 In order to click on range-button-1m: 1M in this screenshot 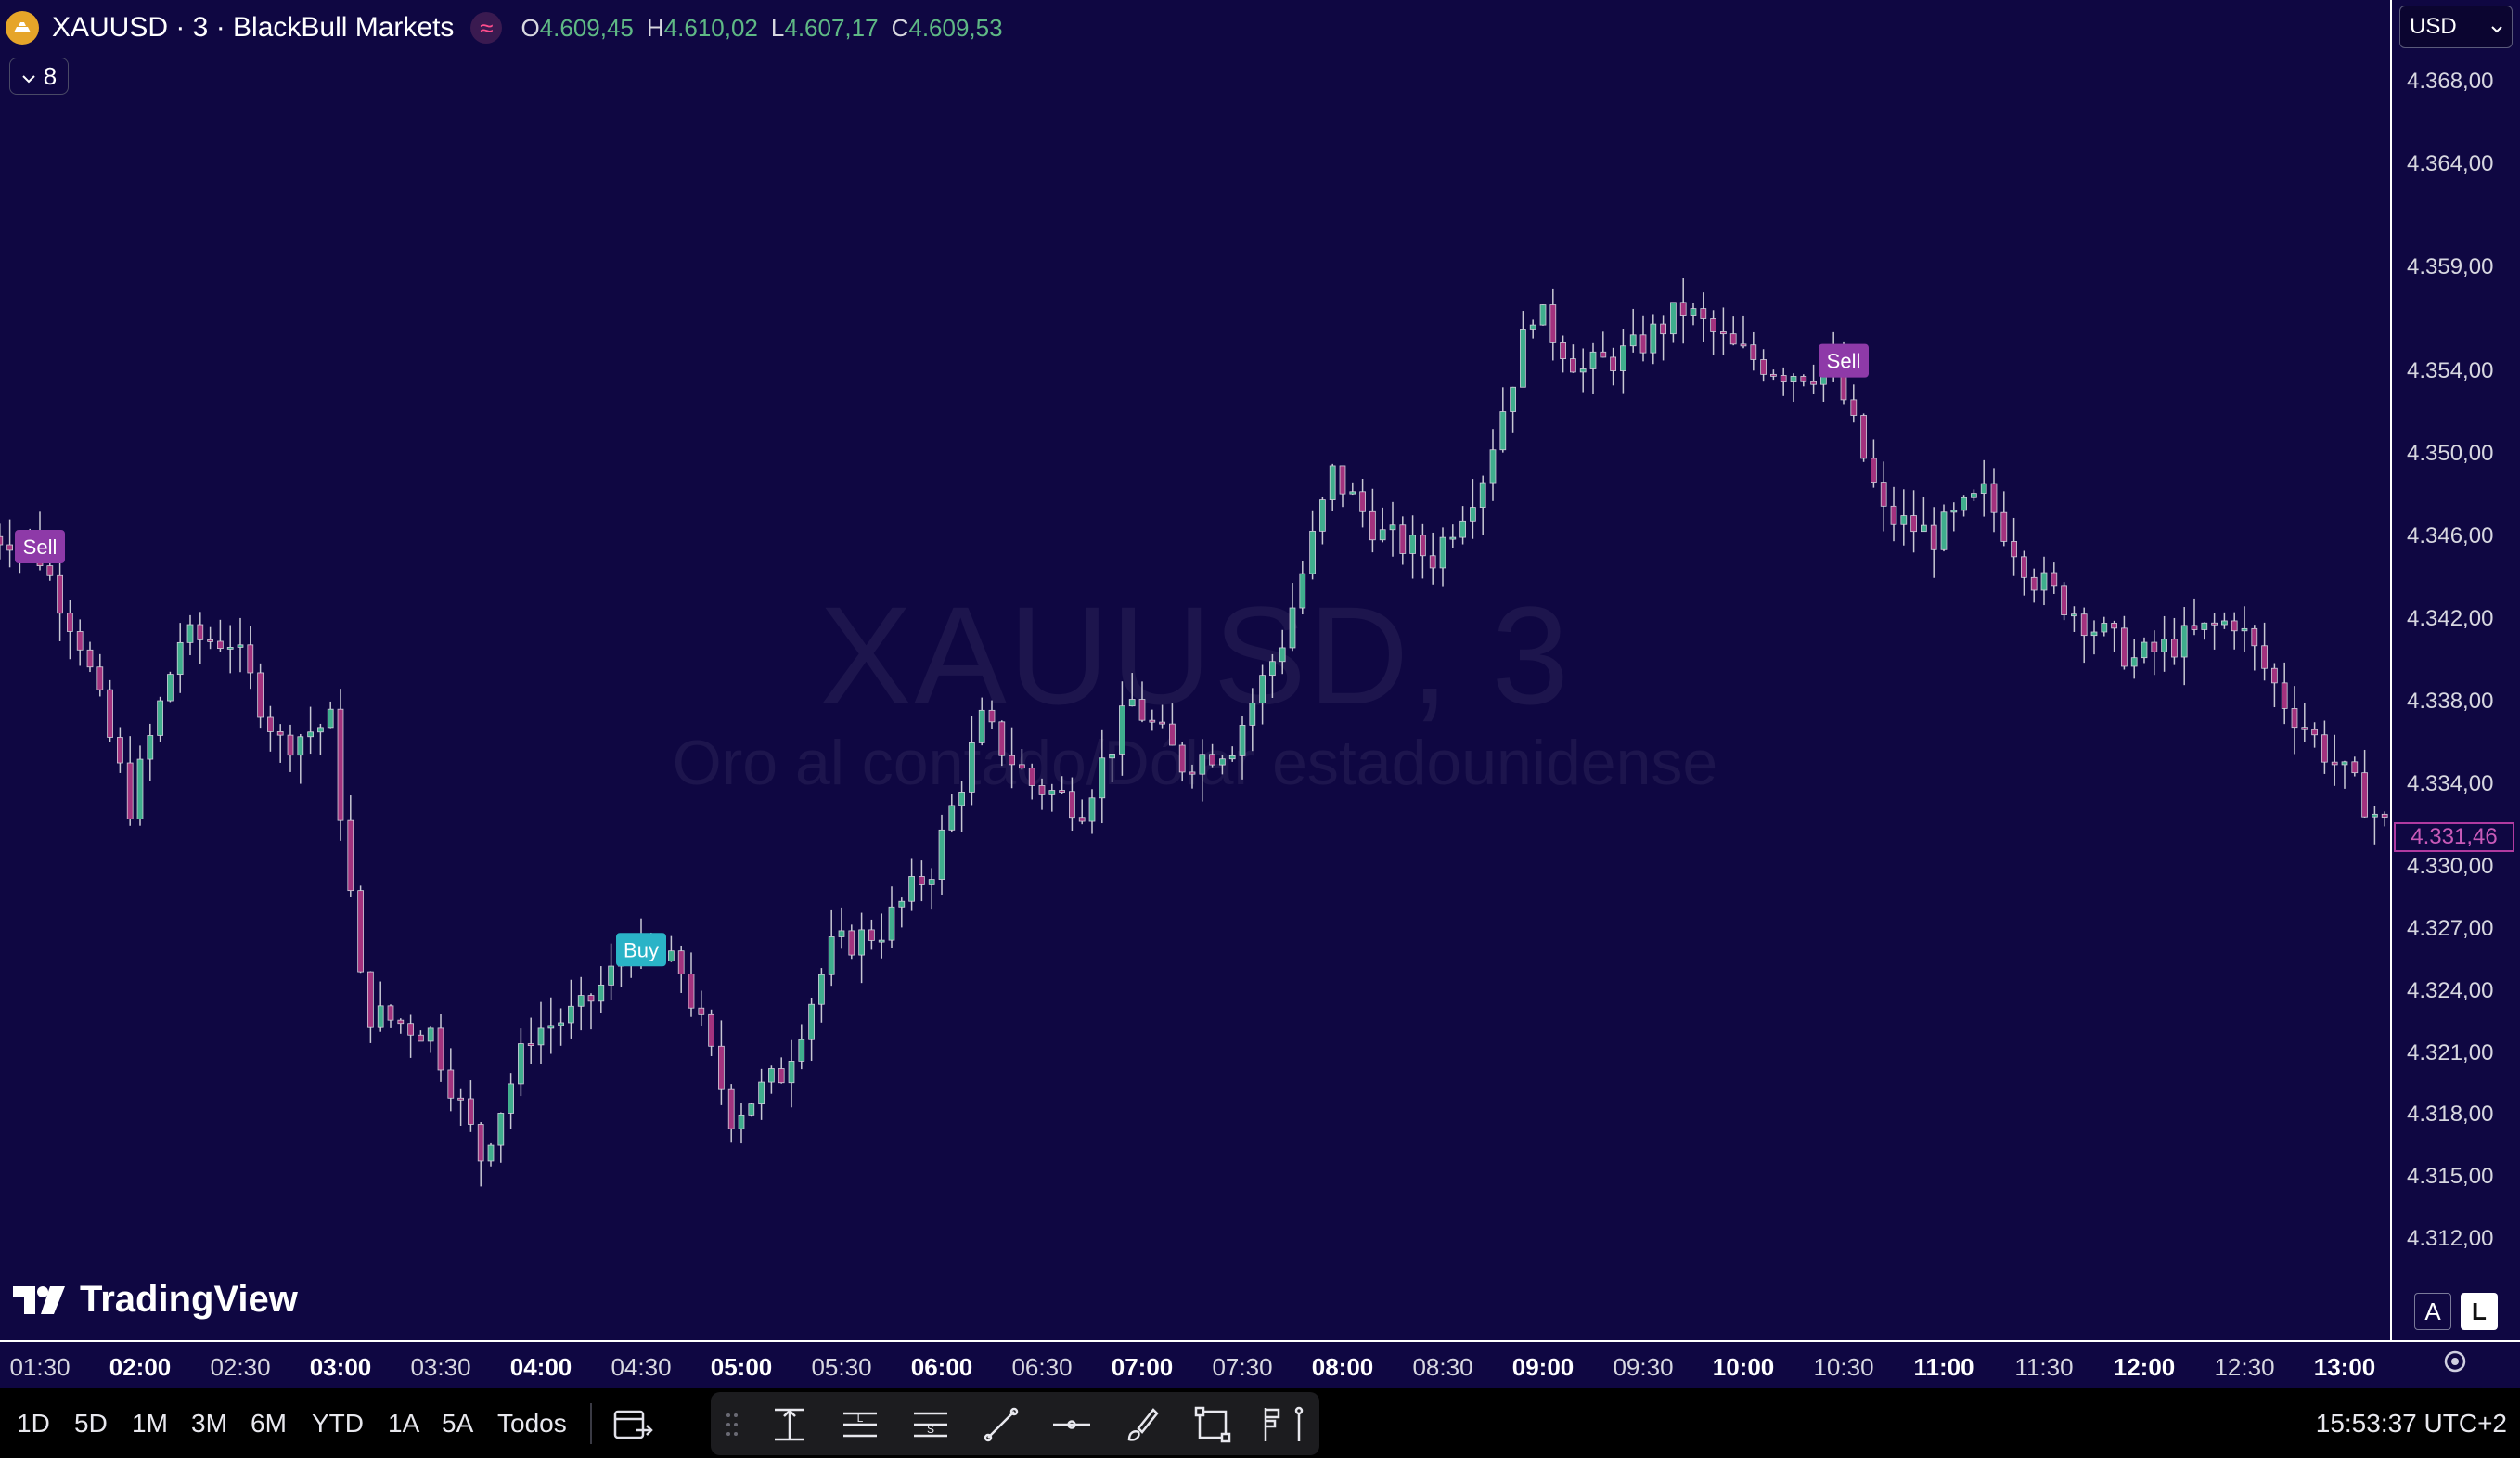, I will do `click(150, 1424)`.